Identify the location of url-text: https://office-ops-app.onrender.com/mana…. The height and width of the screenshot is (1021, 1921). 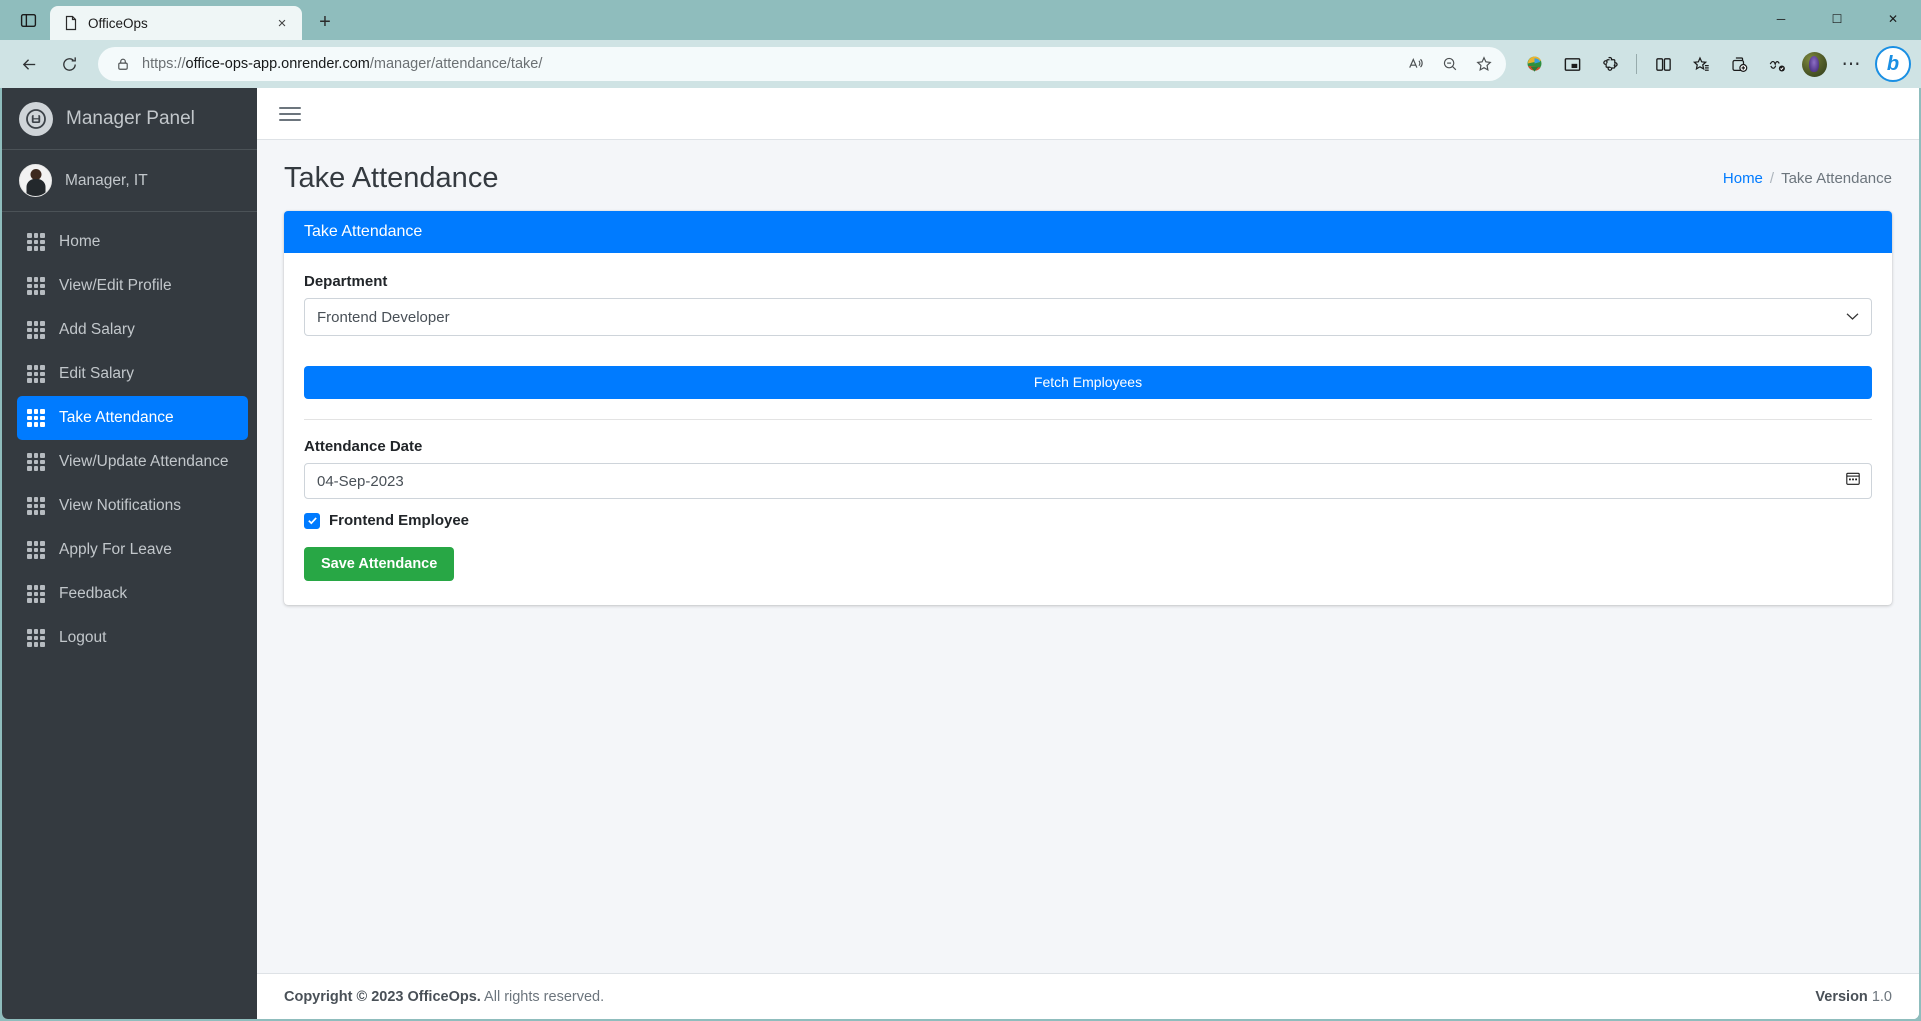
(342, 64).